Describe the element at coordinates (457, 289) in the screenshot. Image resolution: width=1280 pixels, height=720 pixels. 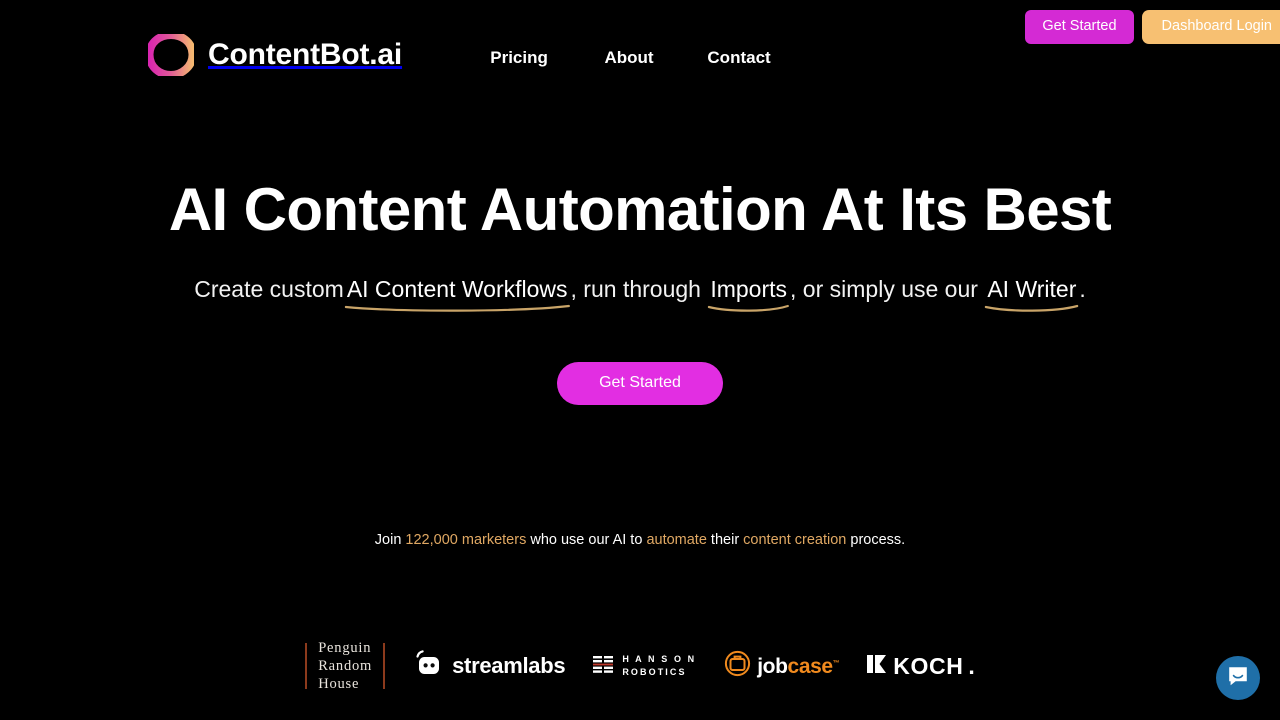
I see `hero-highlight-workflows-label: AI Content Workflows` at that location.